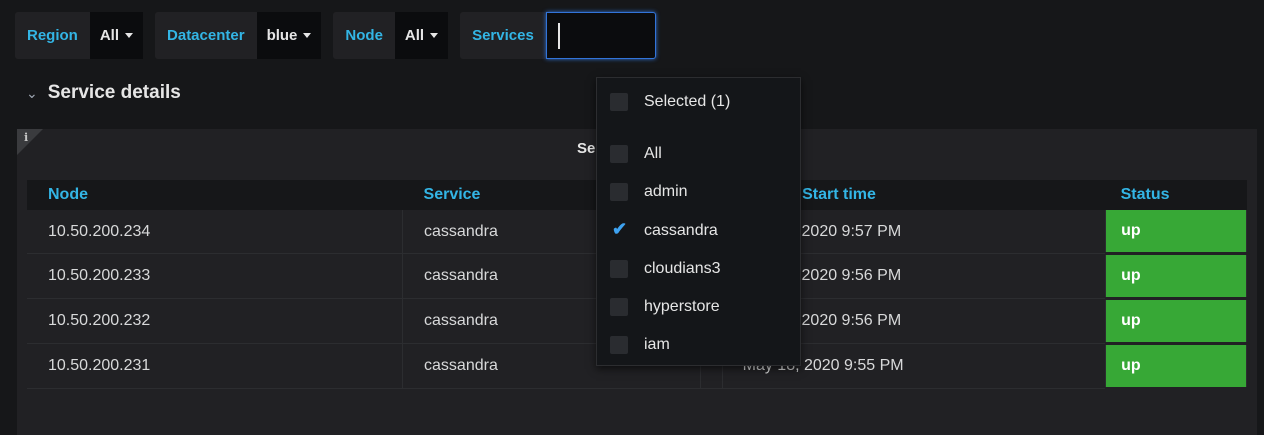 Image resolution: width=1264 pixels, height=435 pixels. I want to click on panel-title: Se, so click(586, 148).